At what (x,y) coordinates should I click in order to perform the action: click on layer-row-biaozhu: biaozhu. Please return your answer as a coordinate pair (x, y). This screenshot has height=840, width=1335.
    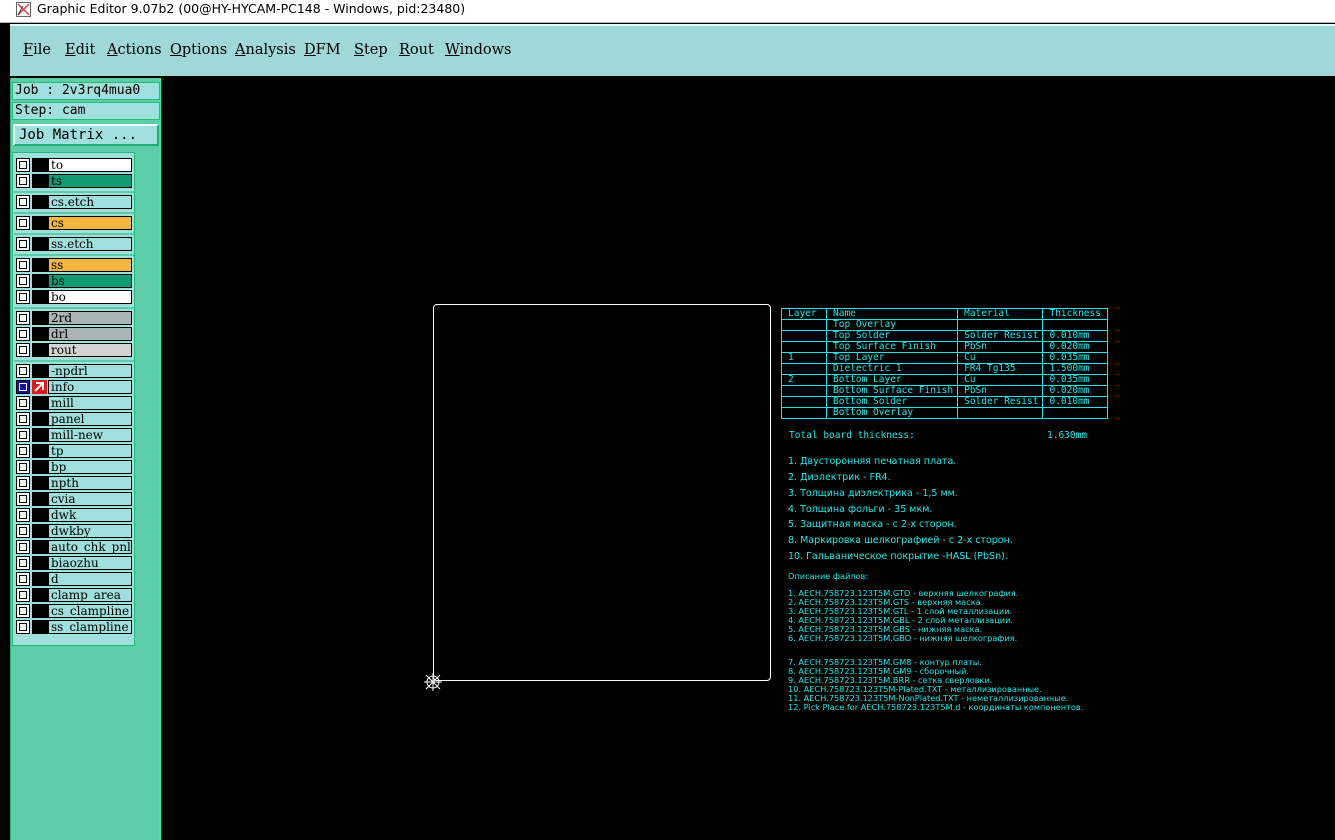
    Looking at the image, I should click on (75, 563).